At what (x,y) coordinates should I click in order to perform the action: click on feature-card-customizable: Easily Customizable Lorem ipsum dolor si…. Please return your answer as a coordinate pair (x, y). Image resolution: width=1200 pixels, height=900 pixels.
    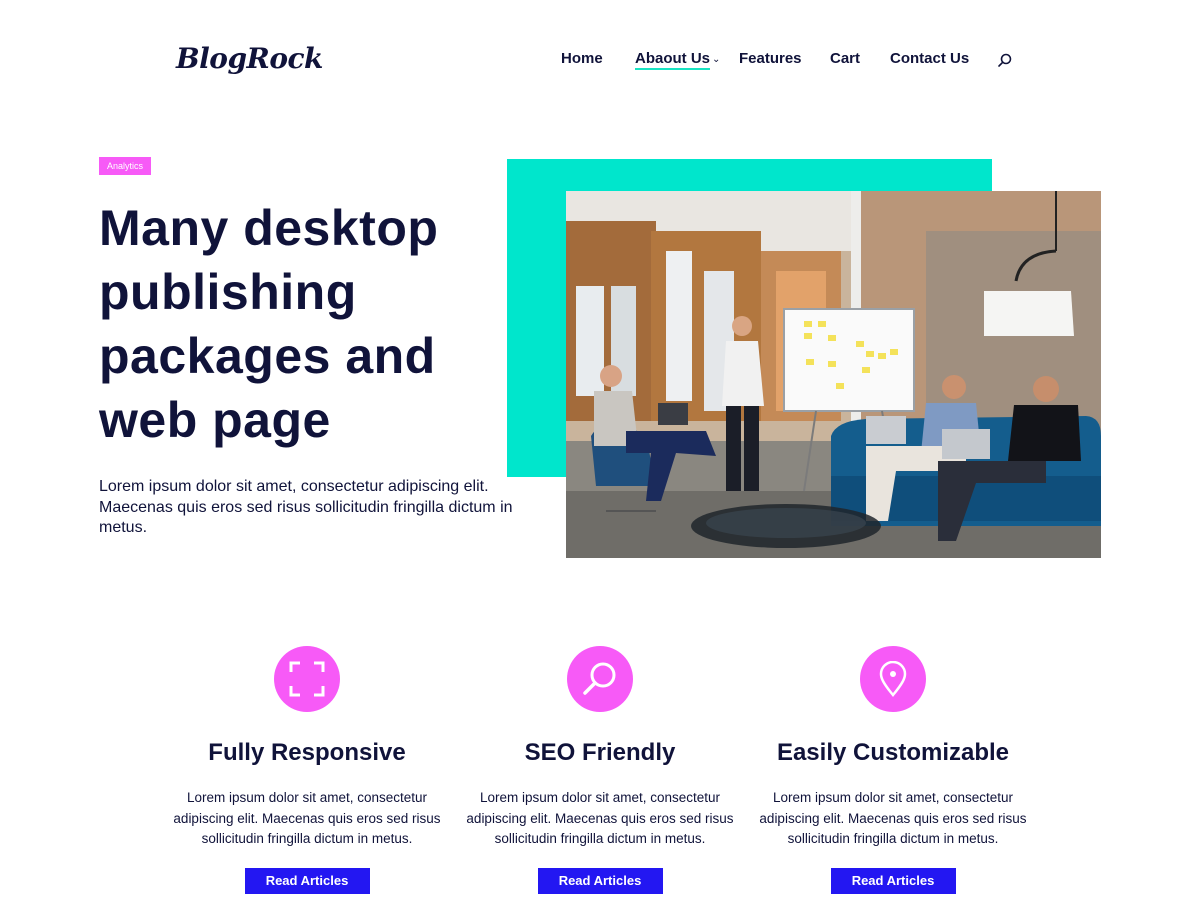
    Looking at the image, I should click on (893, 770).